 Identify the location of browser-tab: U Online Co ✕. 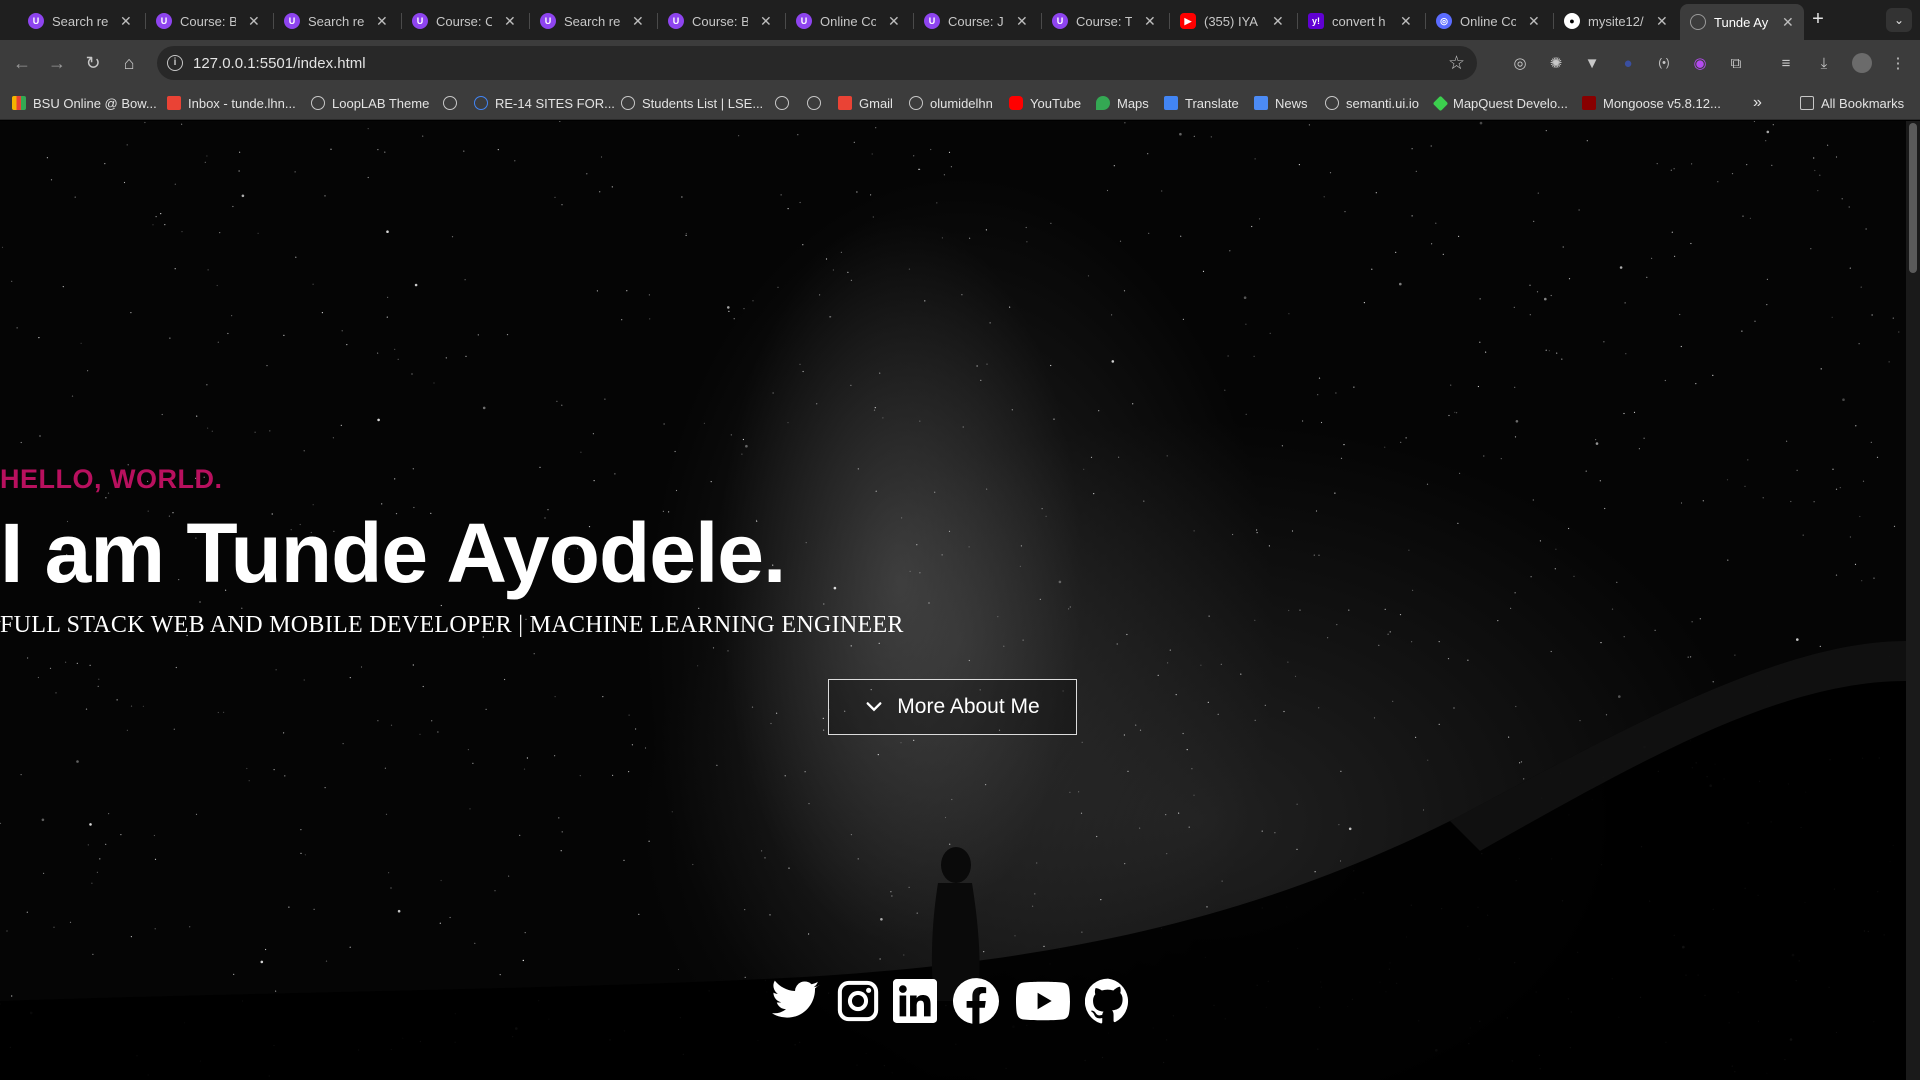
(848, 21).